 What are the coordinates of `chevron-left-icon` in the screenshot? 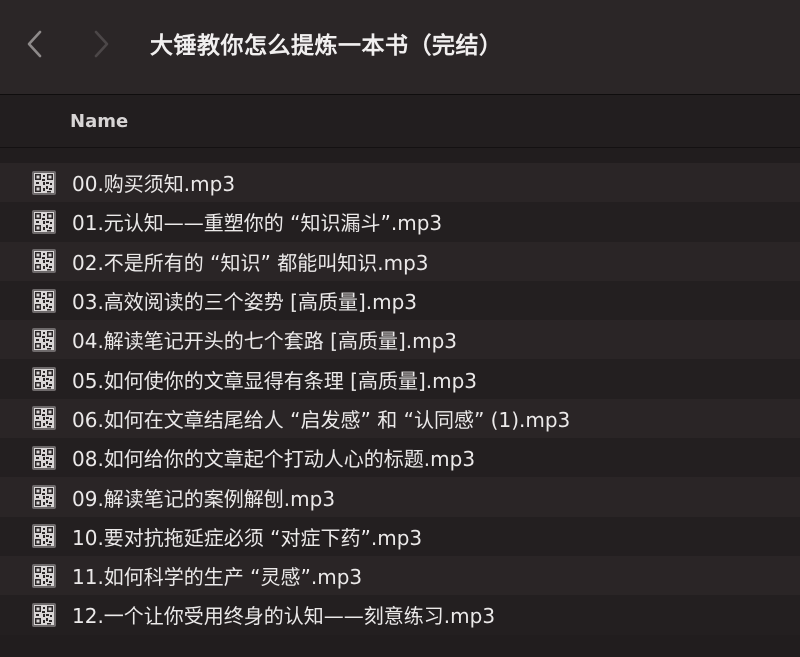 It's located at (34, 44).